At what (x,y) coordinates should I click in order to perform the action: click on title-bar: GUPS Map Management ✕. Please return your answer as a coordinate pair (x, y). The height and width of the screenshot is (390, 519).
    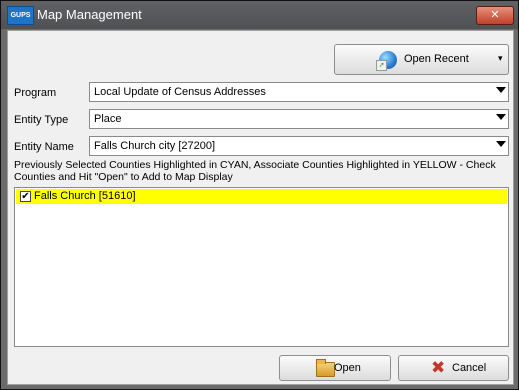
    Looking at the image, I should click on (259, 15).